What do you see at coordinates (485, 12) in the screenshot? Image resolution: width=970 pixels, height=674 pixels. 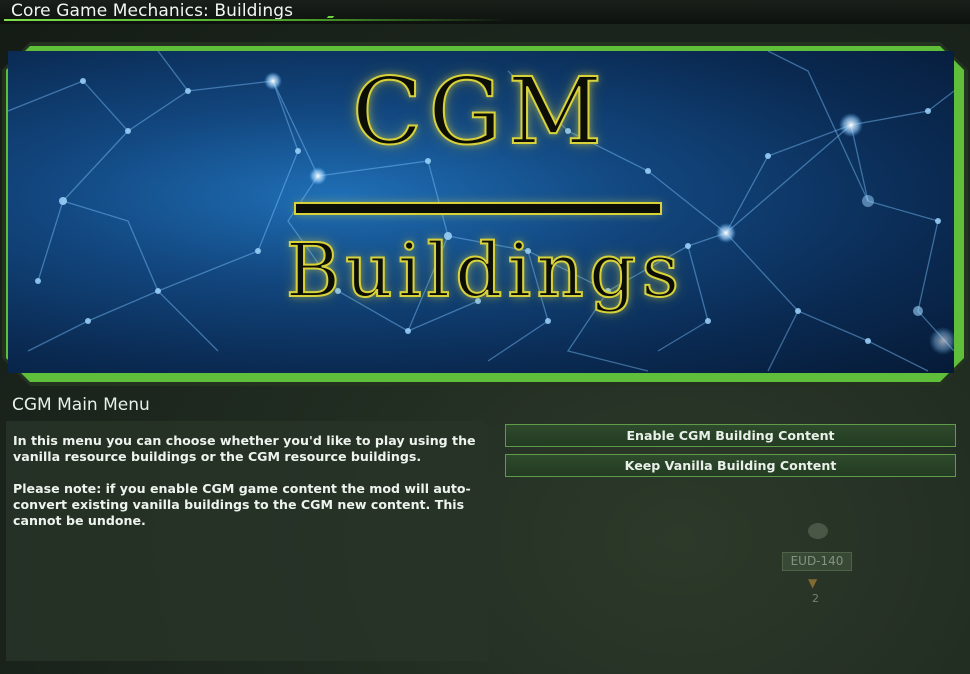 I see `window-titlebar: Core Game Mechanics: Buildings` at bounding box center [485, 12].